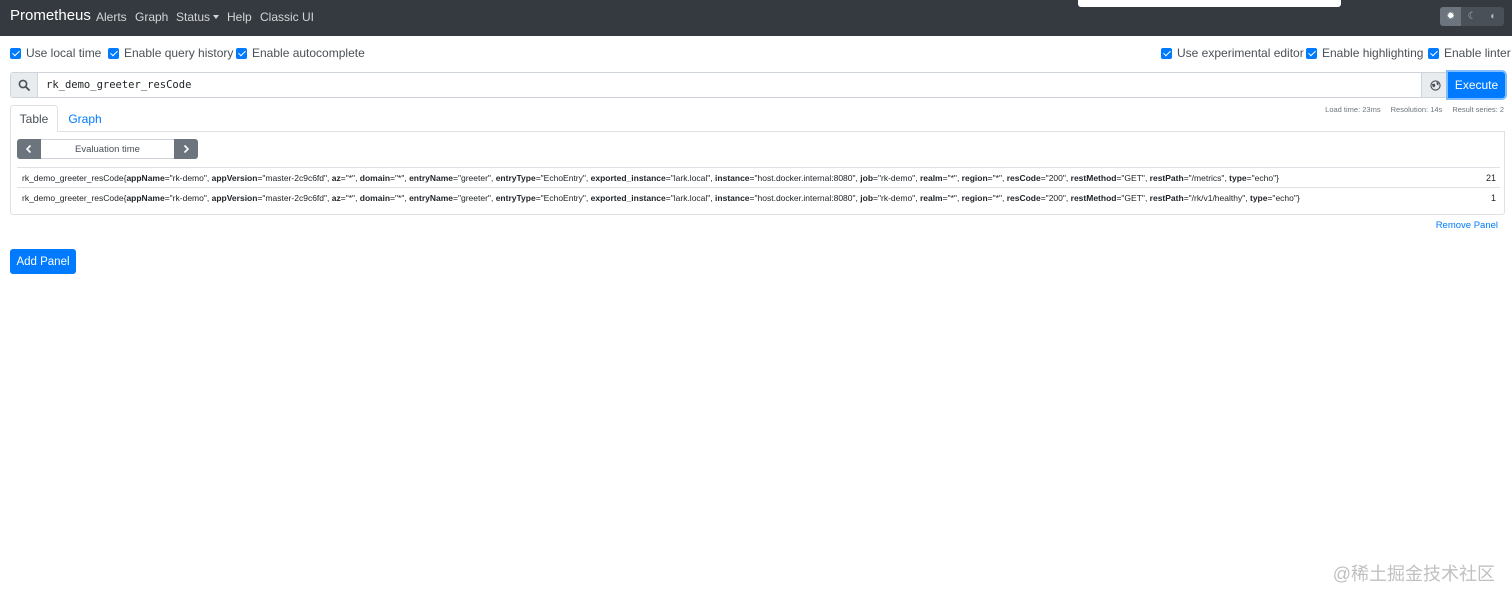 The height and width of the screenshot is (602, 1512). What do you see at coordinates (64, 53) in the screenshot?
I see `option-label: Use local time` at bounding box center [64, 53].